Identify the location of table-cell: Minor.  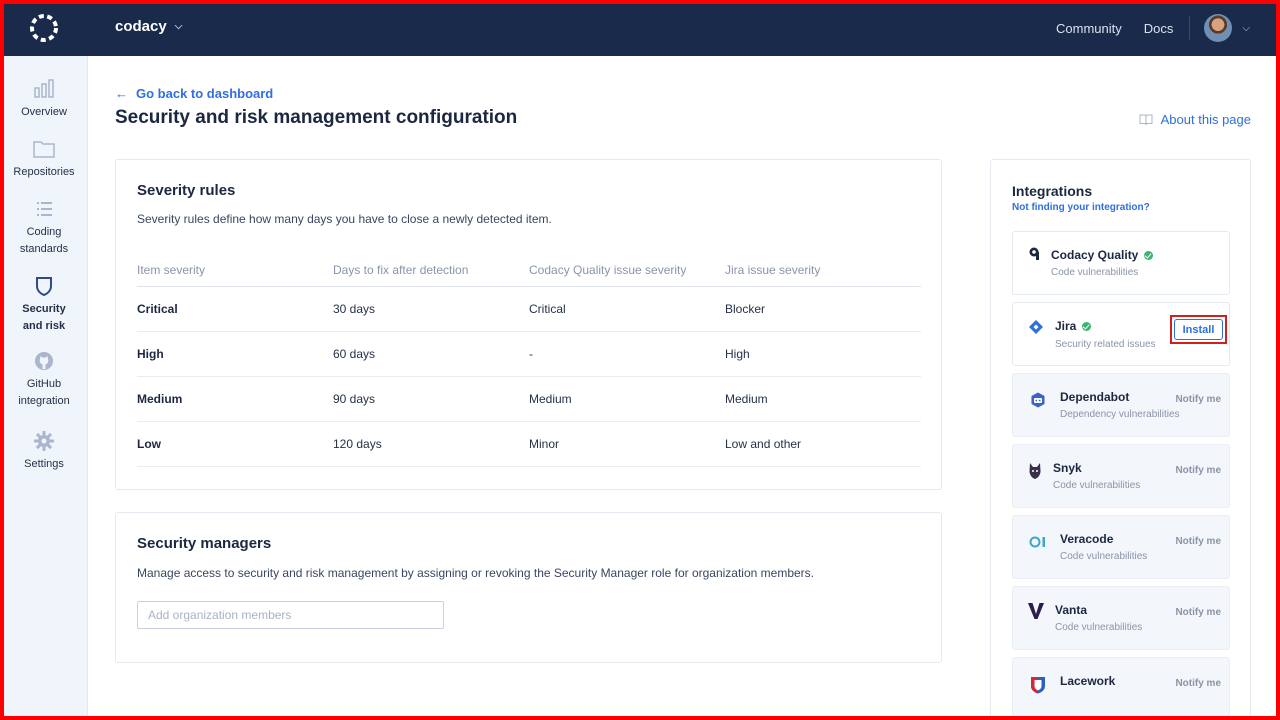
(544, 444).